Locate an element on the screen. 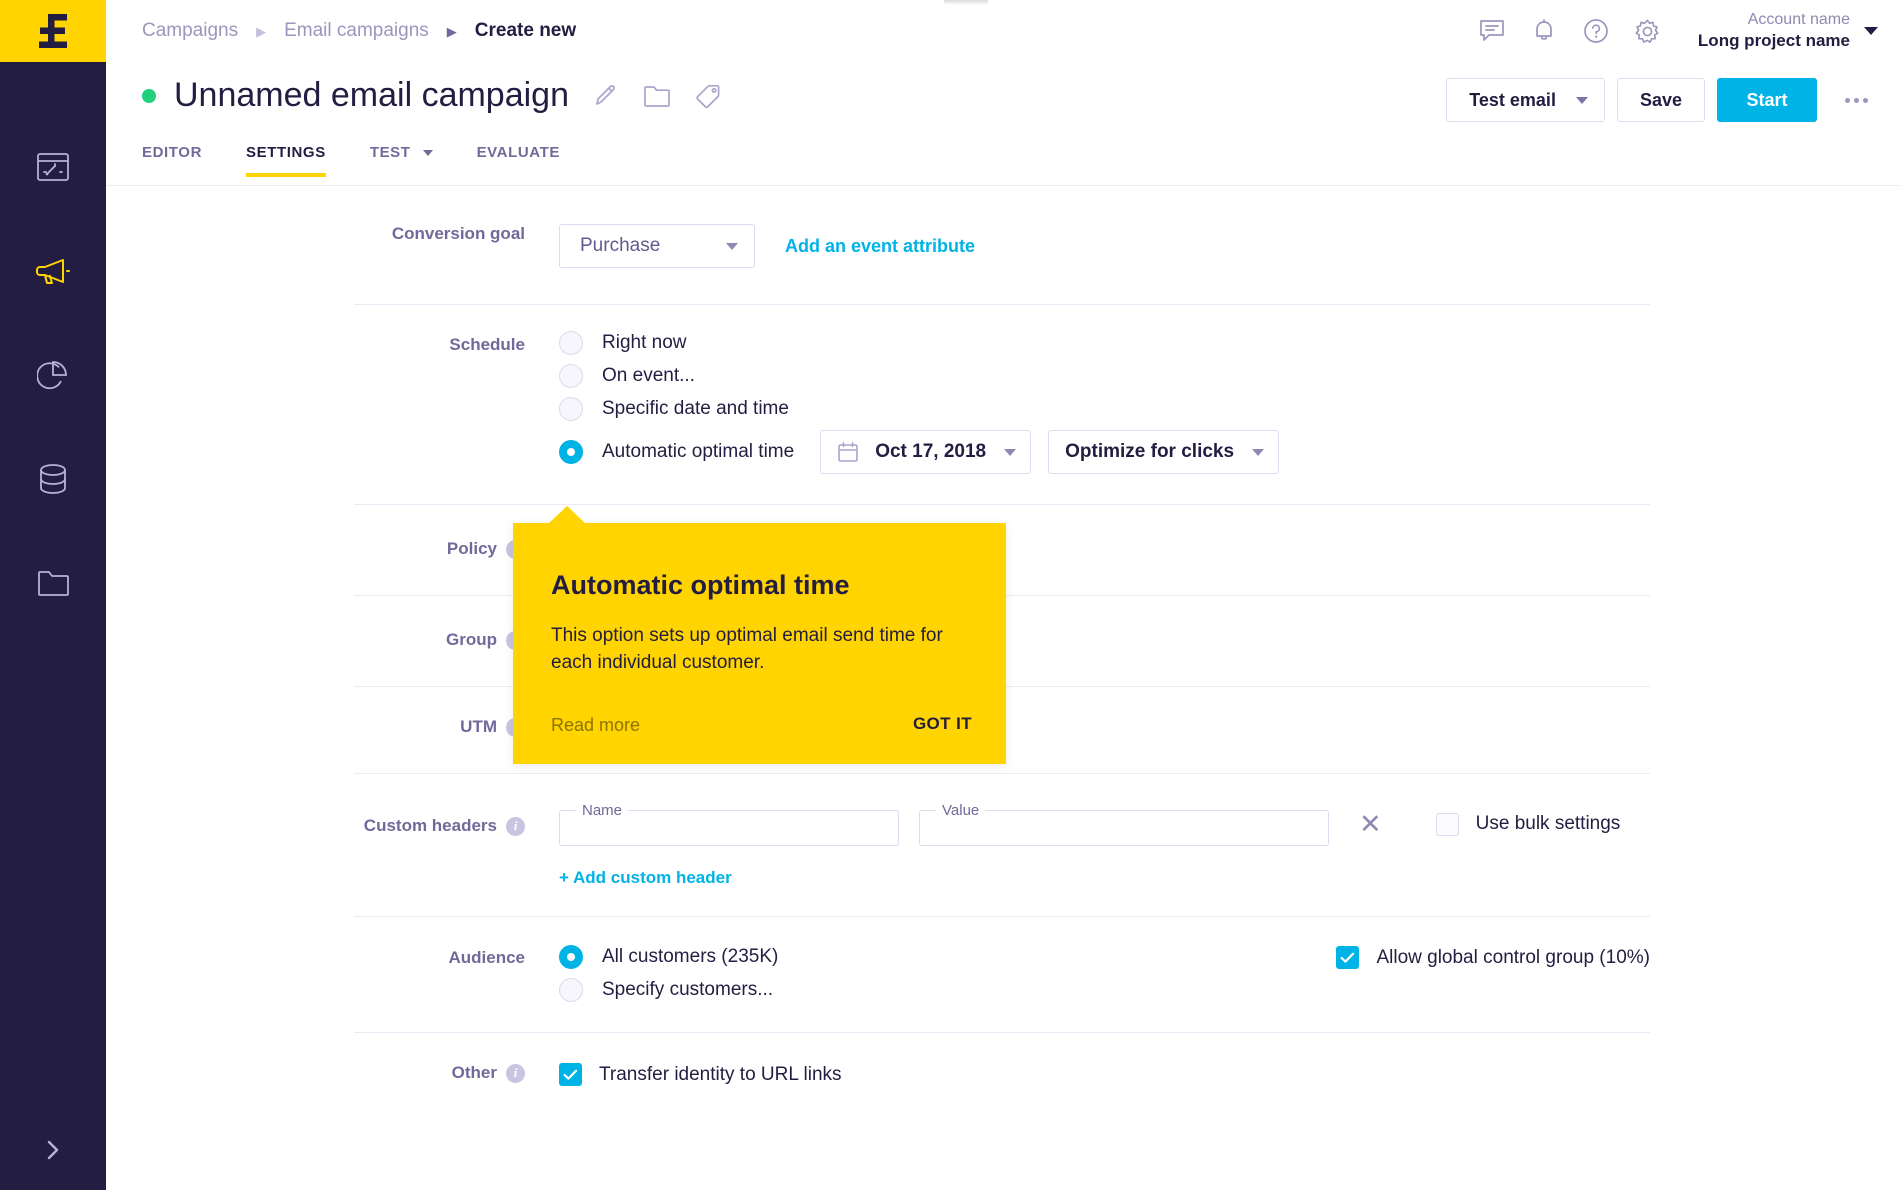  sidebar-item-data is located at coordinates (53, 479).